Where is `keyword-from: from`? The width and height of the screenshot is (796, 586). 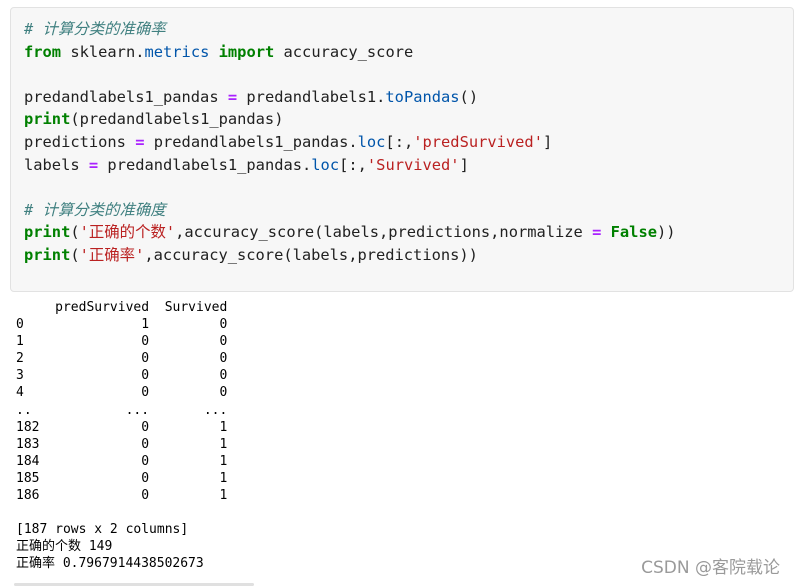
keyword-from: from is located at coordinates (43, 51).